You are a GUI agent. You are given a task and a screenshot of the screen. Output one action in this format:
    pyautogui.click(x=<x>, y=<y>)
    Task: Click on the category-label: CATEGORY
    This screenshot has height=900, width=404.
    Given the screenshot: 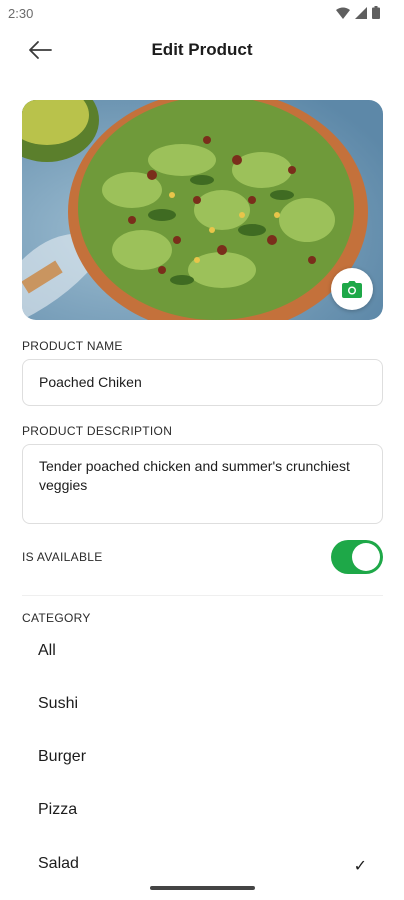 What is the action you would take?
    pyautogui.click(x=56, y=618)
    